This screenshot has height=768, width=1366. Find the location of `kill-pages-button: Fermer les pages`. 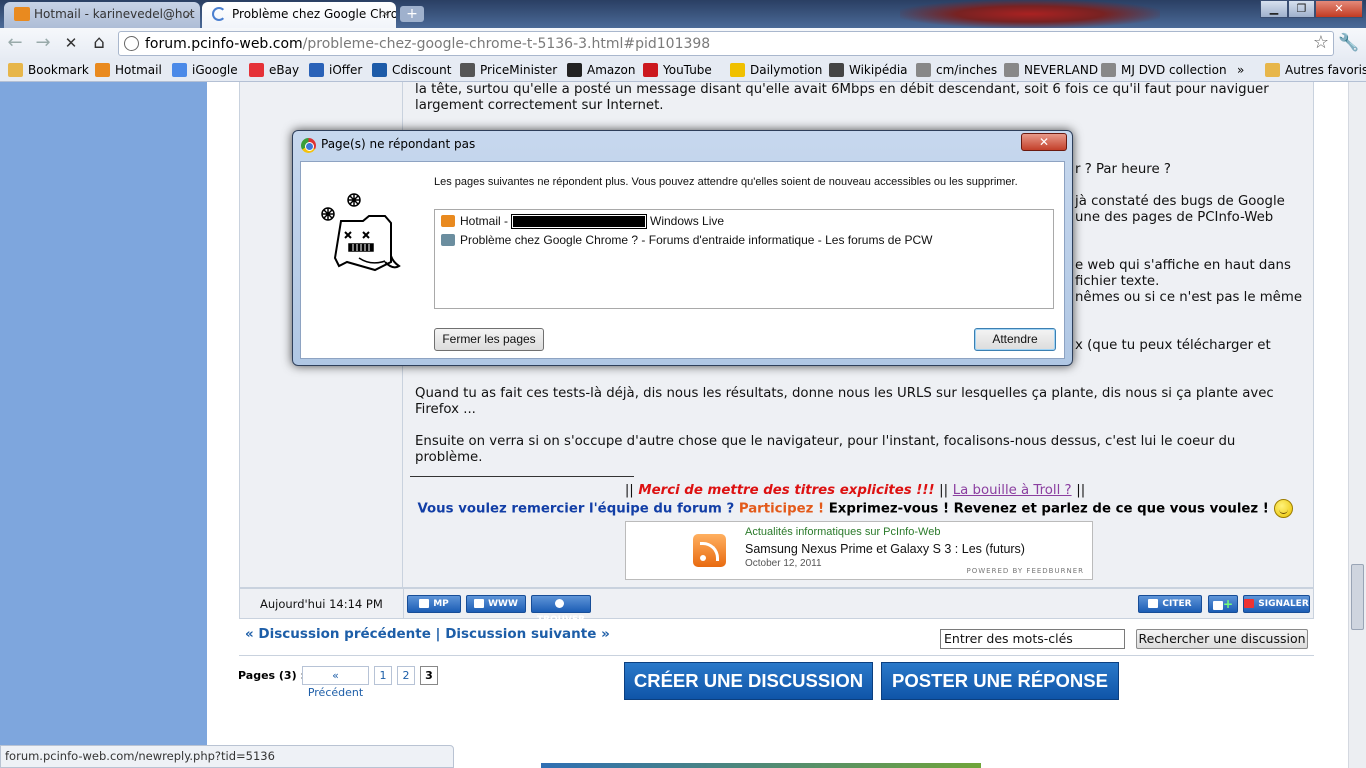

kill-pages-button: Fermer les pages is located at coordinates (489, 339).